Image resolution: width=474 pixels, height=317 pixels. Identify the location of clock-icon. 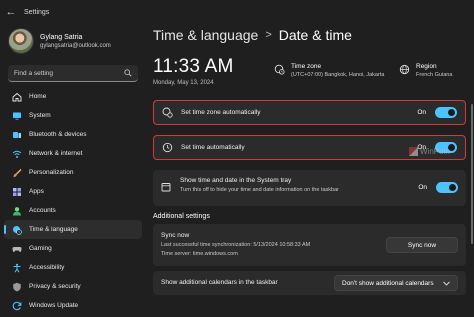
(167, 147).